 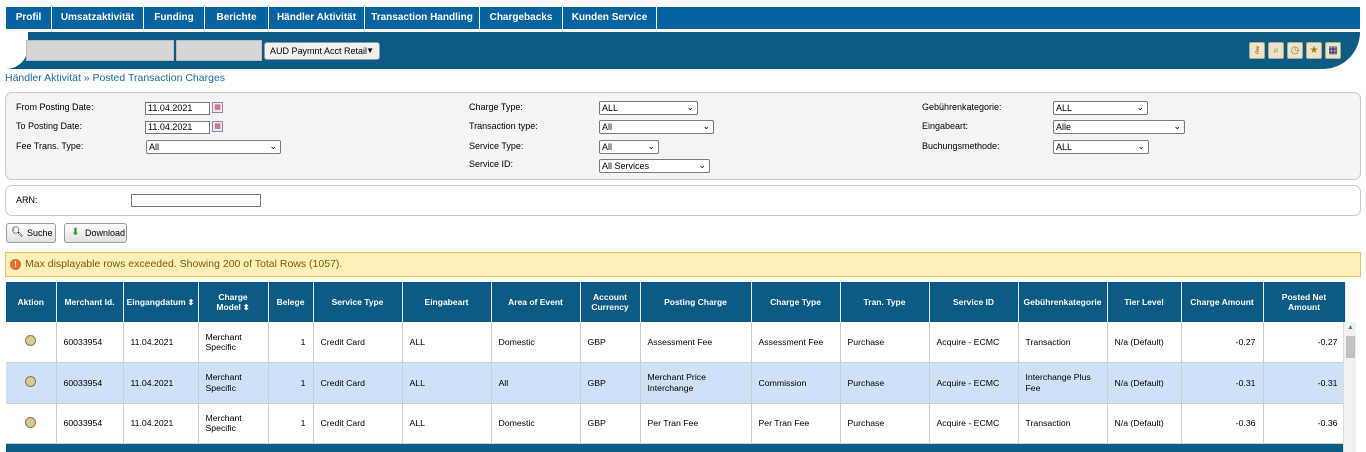 What do you see at coordinates (317, 18) in the screenshot?
I see `tab-haendler-aktivitaet: Händler Aktivität` at bounding box center [317, 18].